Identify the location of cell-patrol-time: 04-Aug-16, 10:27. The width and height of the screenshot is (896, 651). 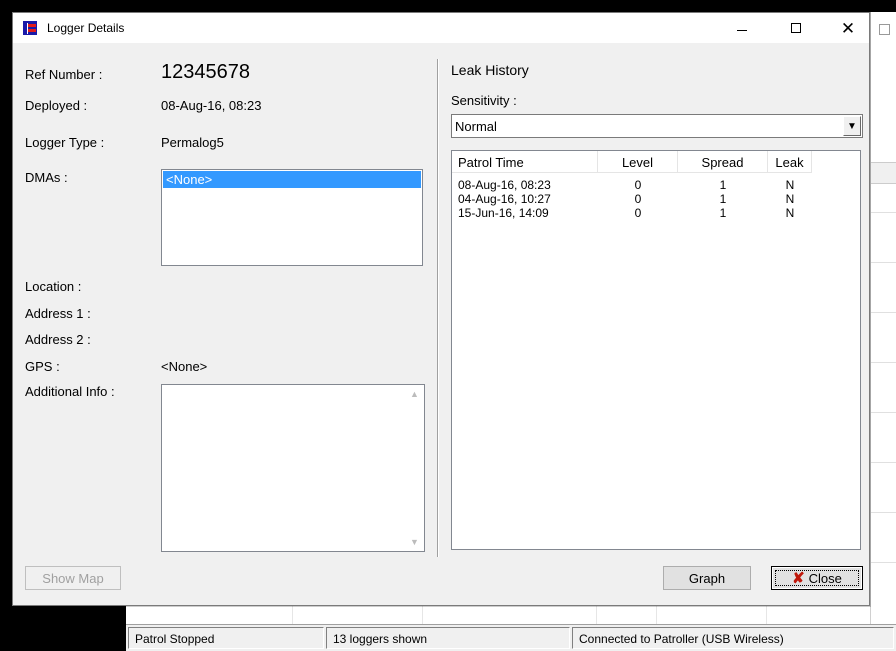
(504, 199).